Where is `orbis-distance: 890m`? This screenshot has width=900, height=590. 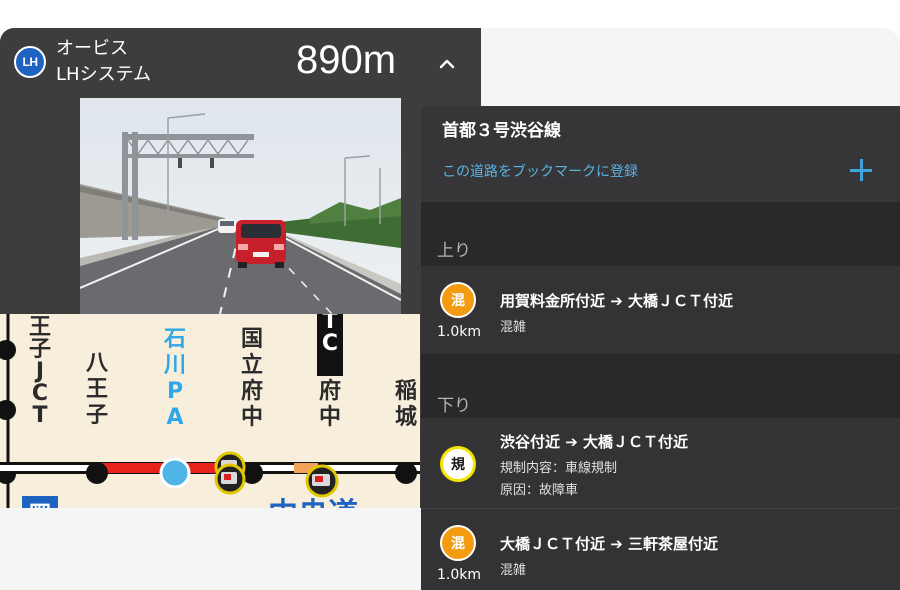
orbis-distance: 890m is located at coordinates (346, 60).